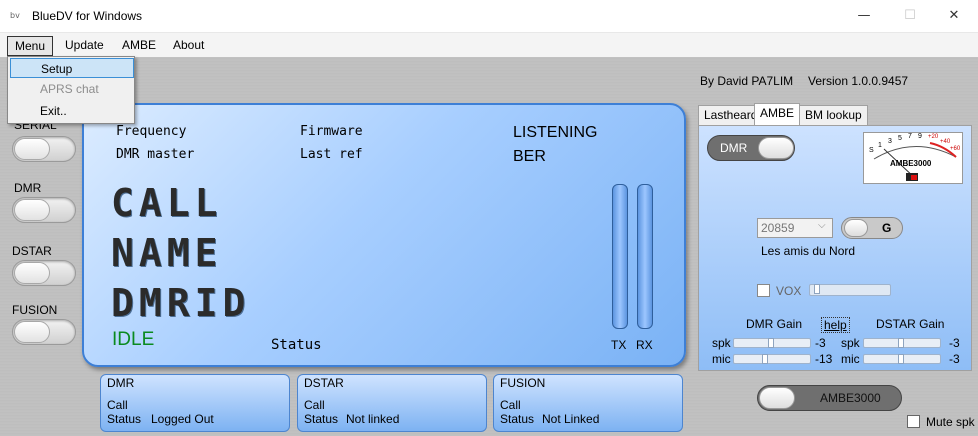 Image resolution: width=978 pixels, height=436 pixels. I want to click on dmr-mode-label: DMR, so click(734, 148).